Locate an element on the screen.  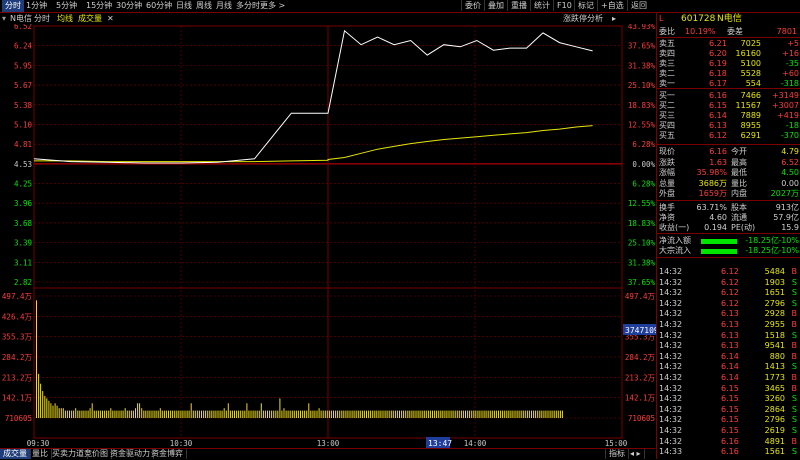
tab-30min: 30分钟 is located at coordinates (129, 6).